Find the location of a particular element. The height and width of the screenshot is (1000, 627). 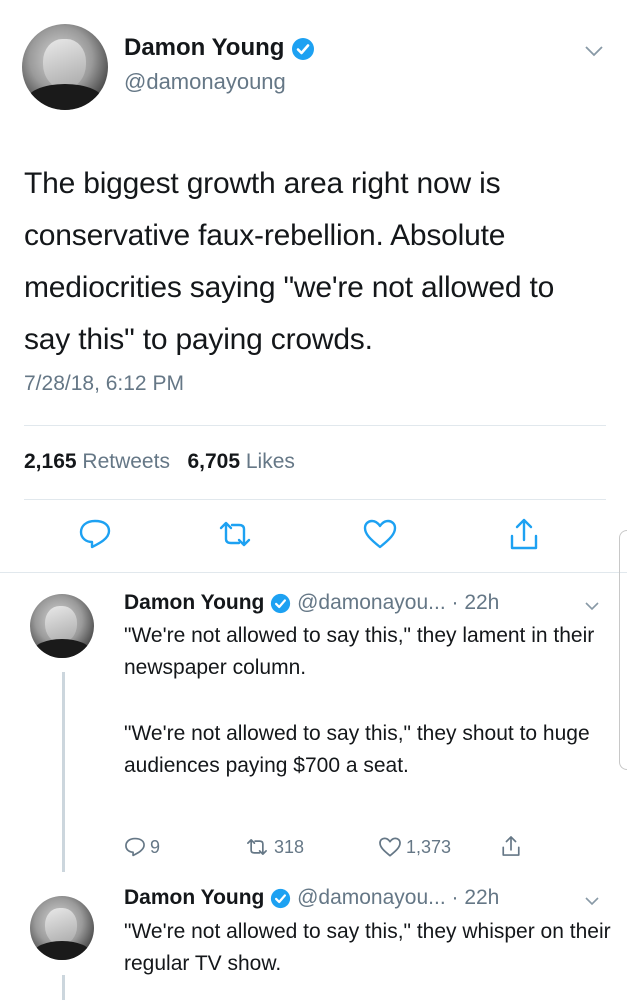

reply-action: 9 is located at coordinates (142, 847).